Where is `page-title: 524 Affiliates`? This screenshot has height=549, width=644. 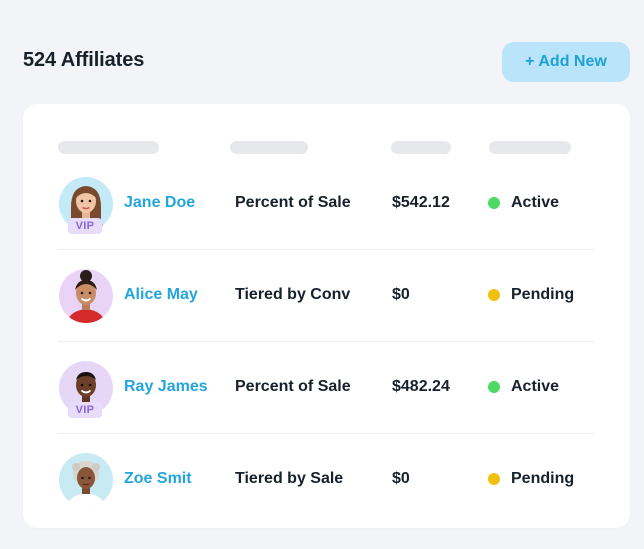
page-title: 524 Affiliates is located at coordinates (84, 60).